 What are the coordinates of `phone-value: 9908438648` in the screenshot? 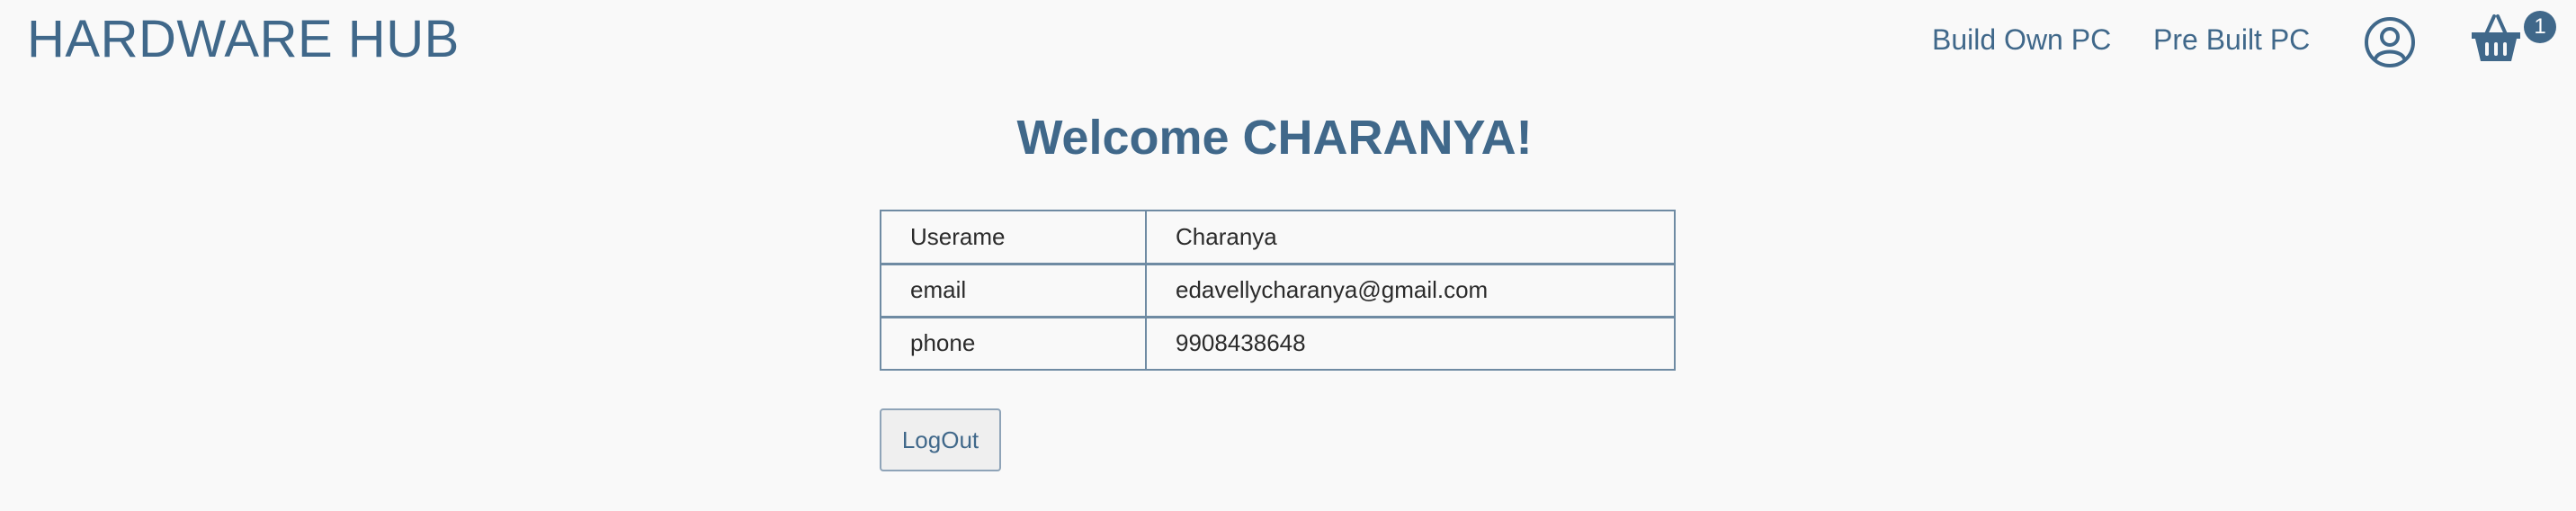 It's located at (1410, 343).